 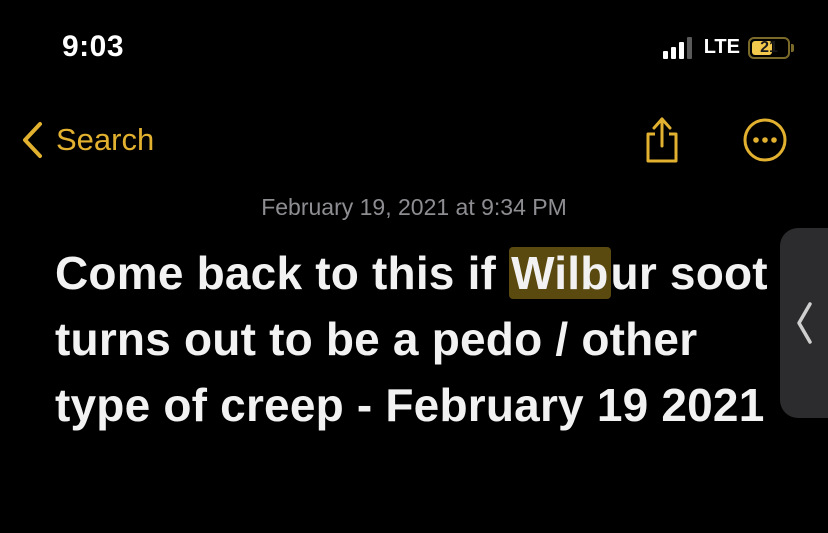 I want to click on back-button: Search, so click(x=87, y=140).